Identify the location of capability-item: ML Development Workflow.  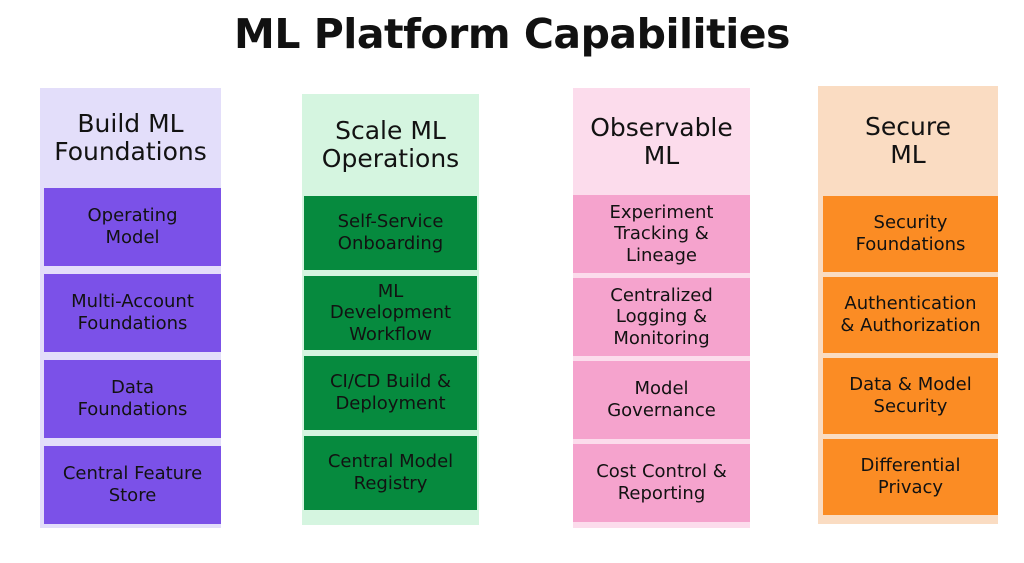
(390, 313).